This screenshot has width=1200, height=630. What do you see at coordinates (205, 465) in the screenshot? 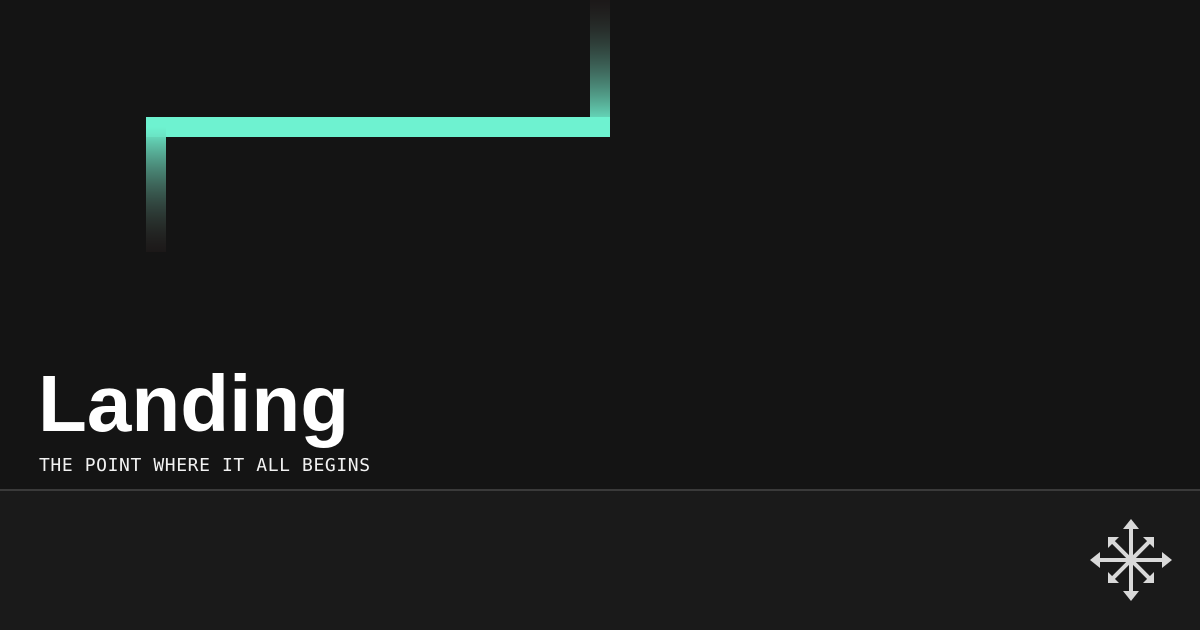
I see `page-subtitle: THE POINT WHERE IT ALL BEGINS` at bounding box center [205, 465].